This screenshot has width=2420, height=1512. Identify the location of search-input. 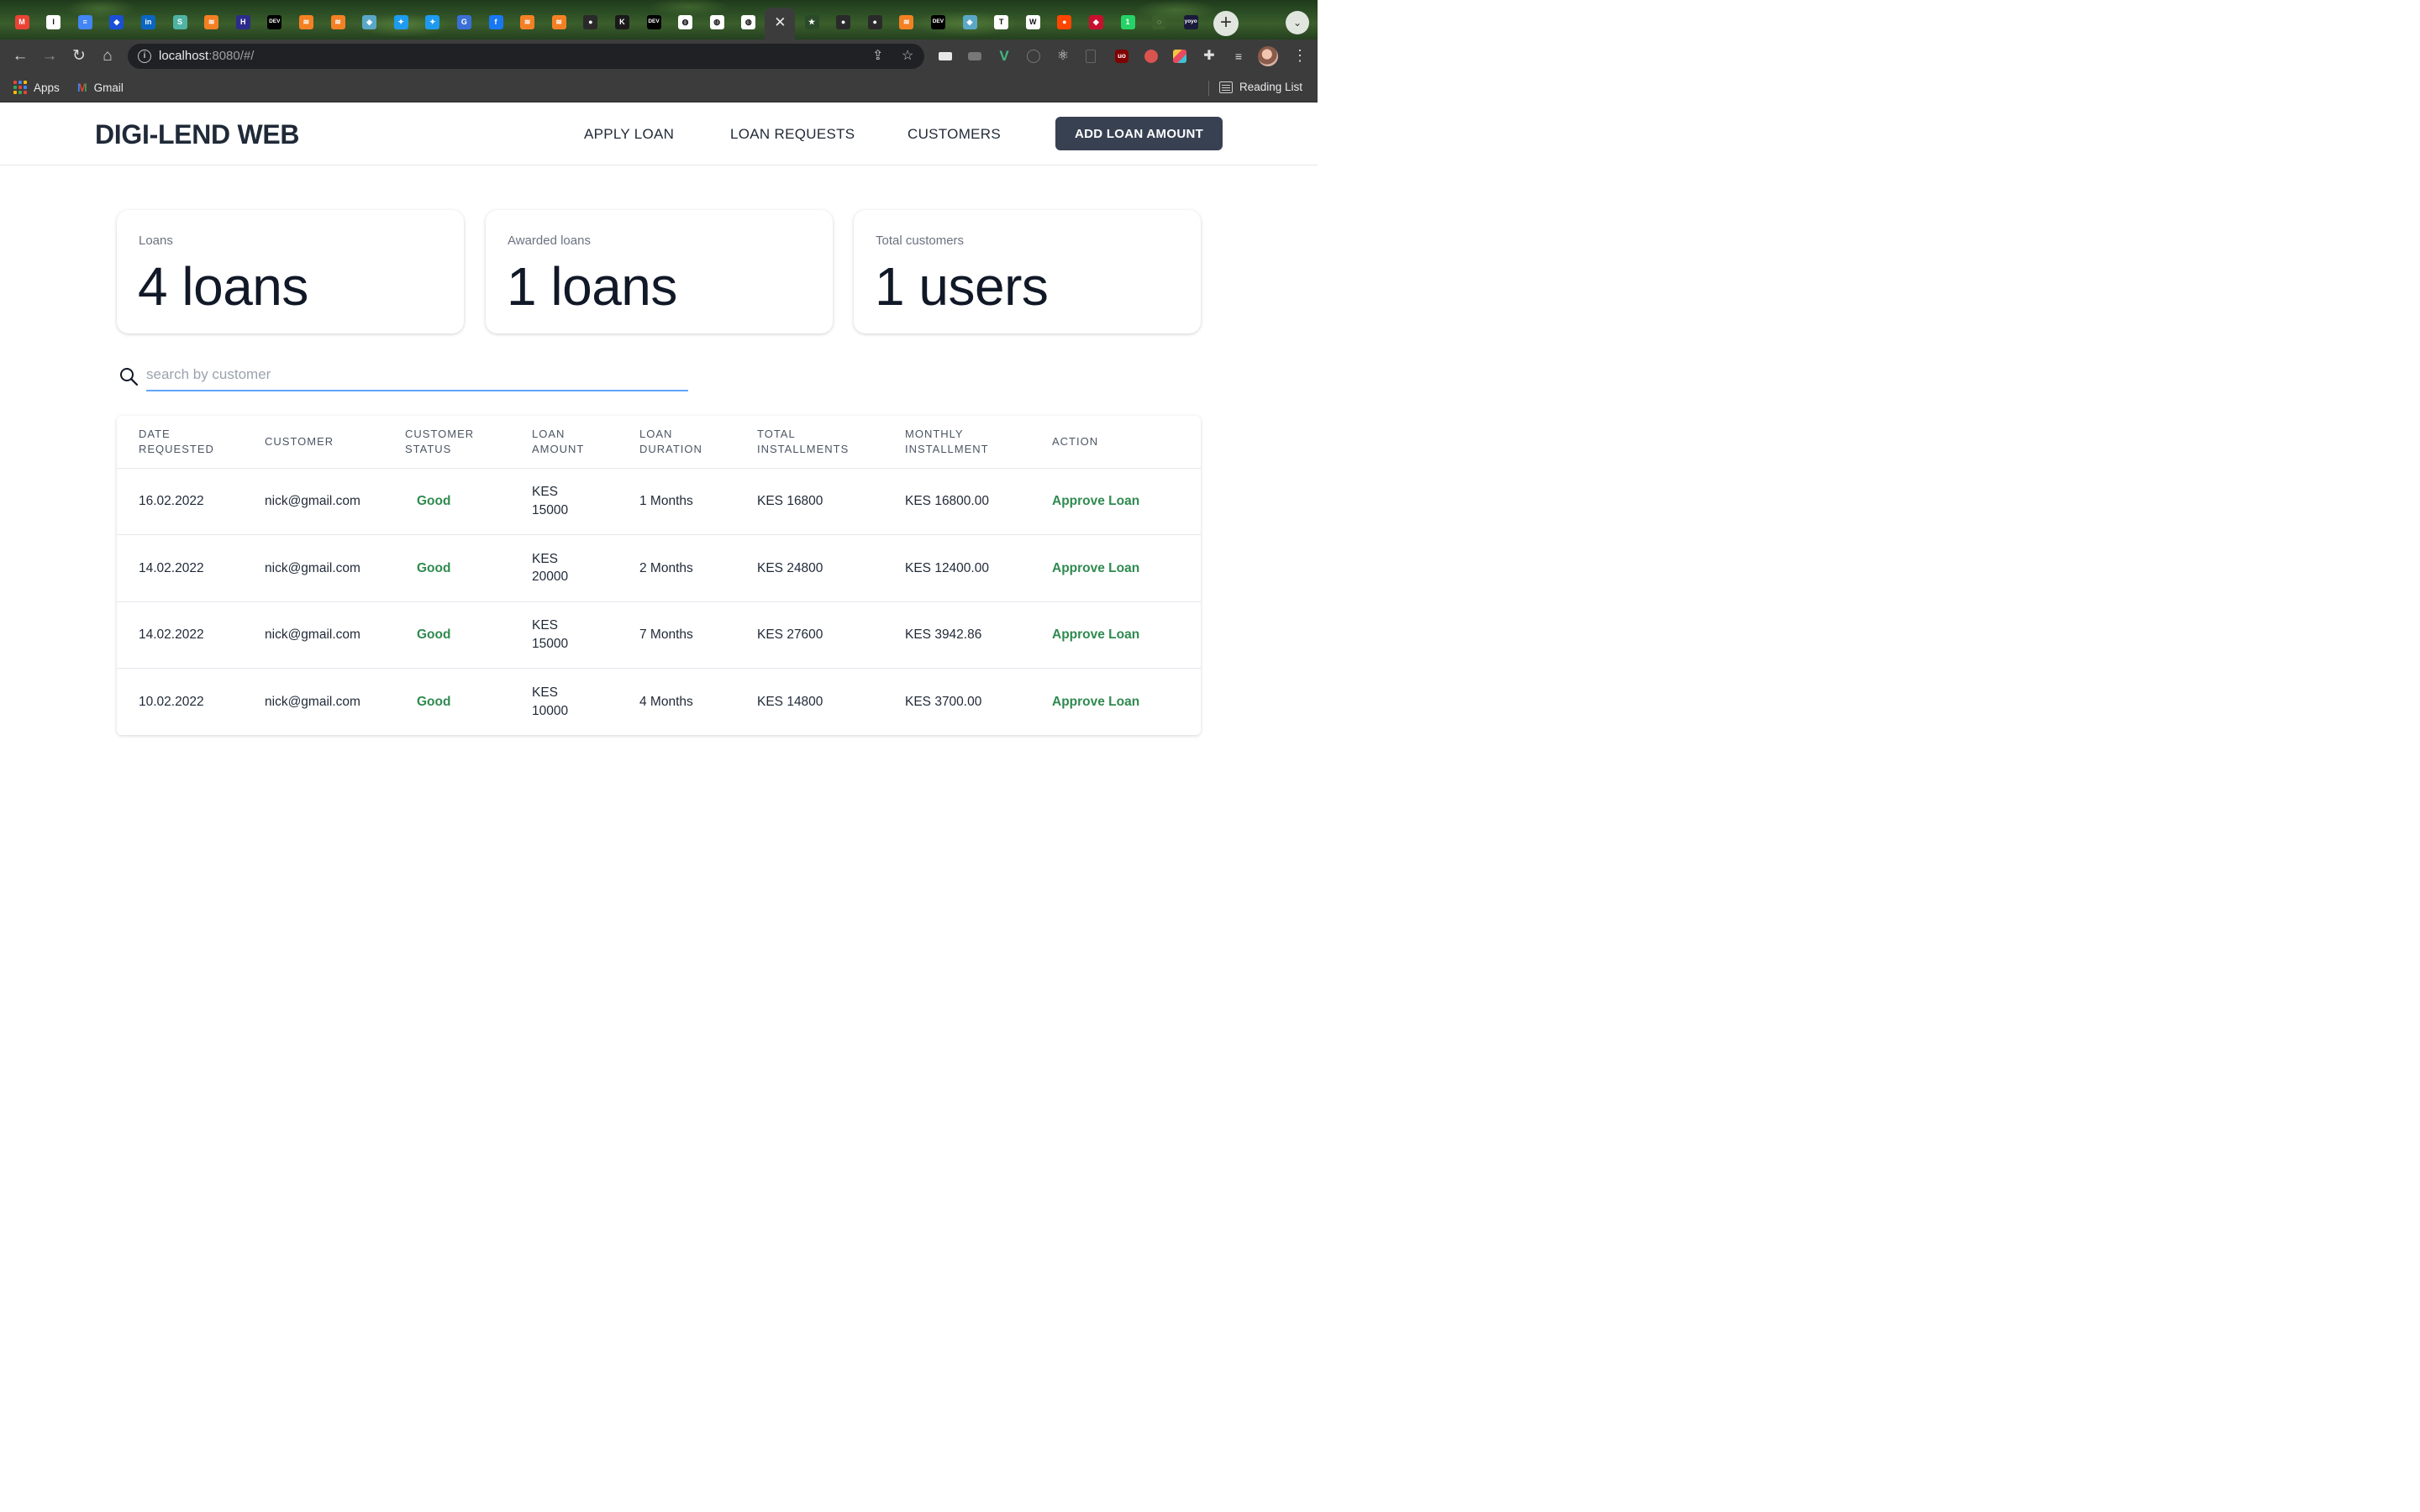
(417, 375).